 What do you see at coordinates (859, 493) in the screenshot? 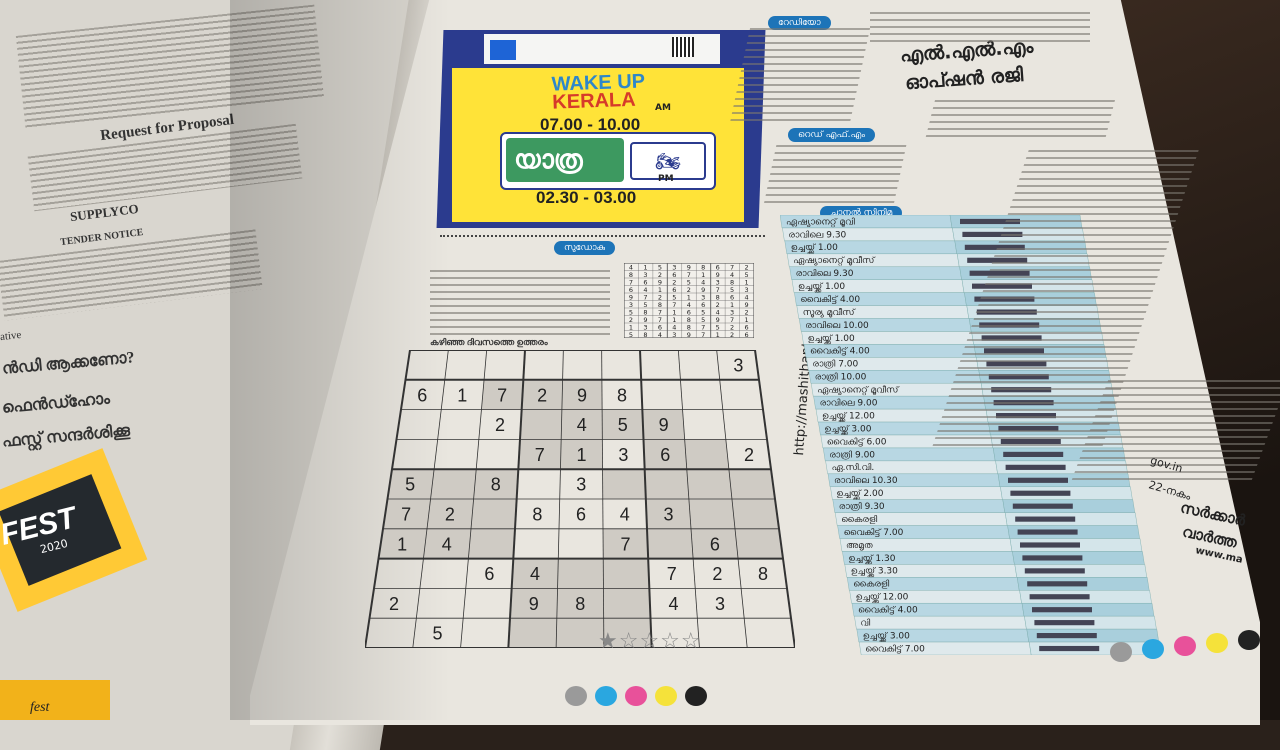
I see `tv-time-label: ഉച്ചയ്ക്ക് 2.00` at bounding box center [859, 493].